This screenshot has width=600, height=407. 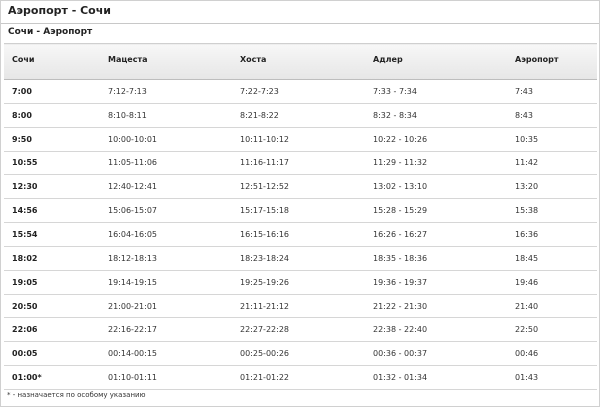 What do you see at coordinates (76, 395) in the screenshot?
I see `footnote: * - назначается по особому указанию` at bounding box center [76, 395].